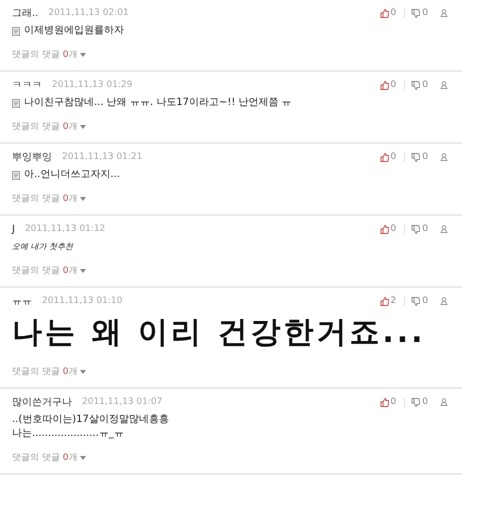 This screenshot has width=480, height=511. Describe the element at coordinates (13, 229) in the screenshot. I see `comment-author: J` at that location.